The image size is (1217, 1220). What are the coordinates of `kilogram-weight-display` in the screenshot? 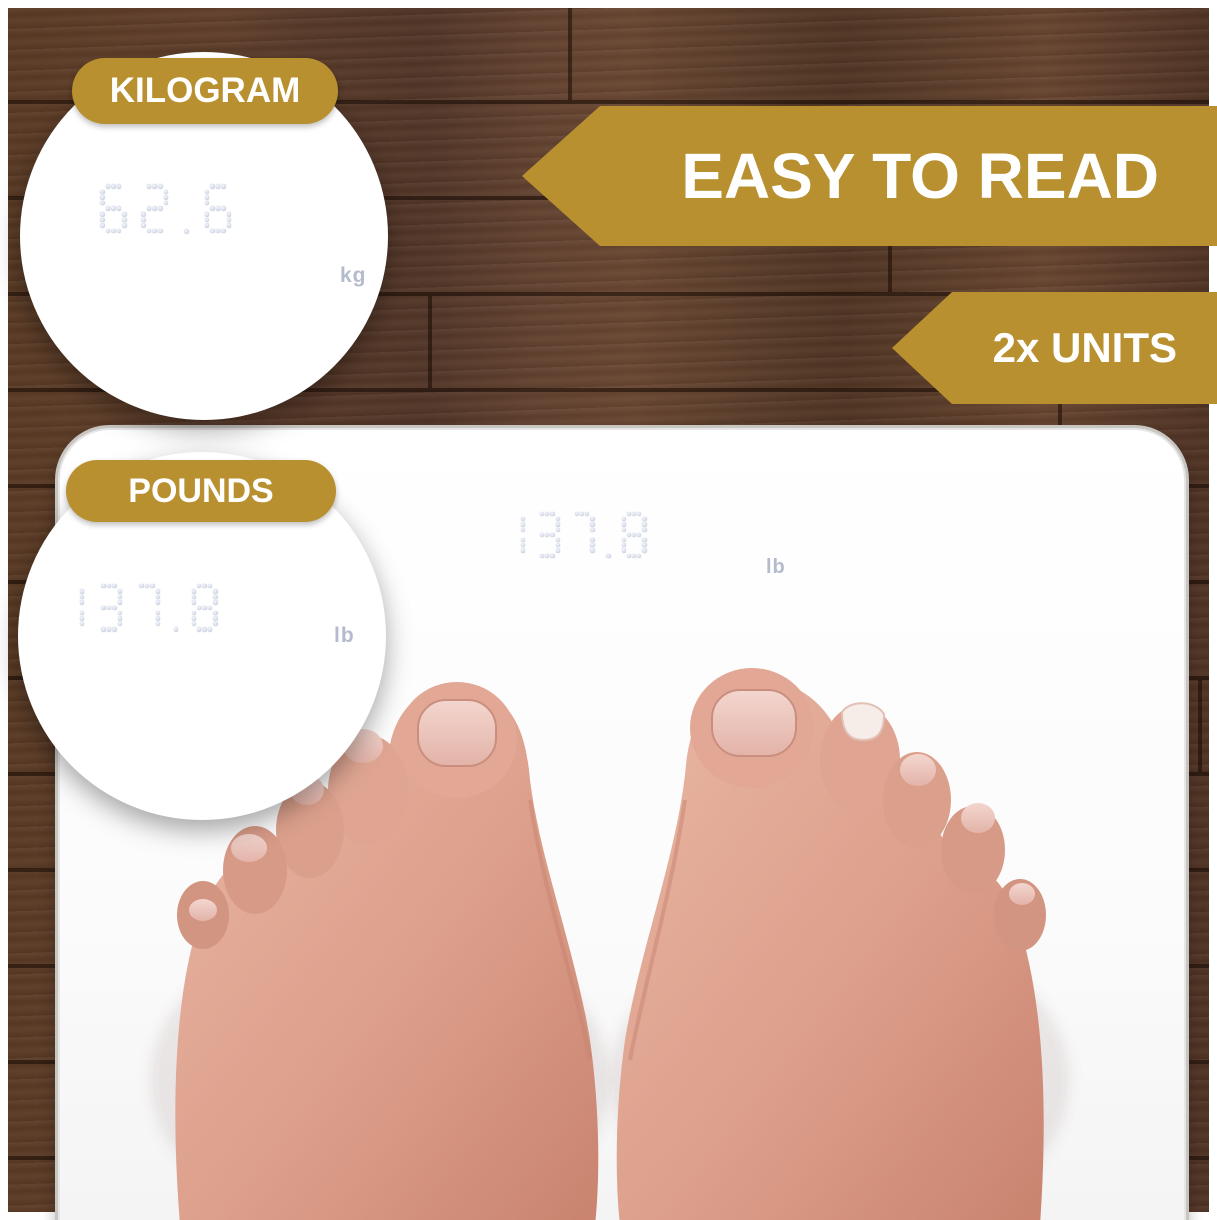 It's located at (173, 209).